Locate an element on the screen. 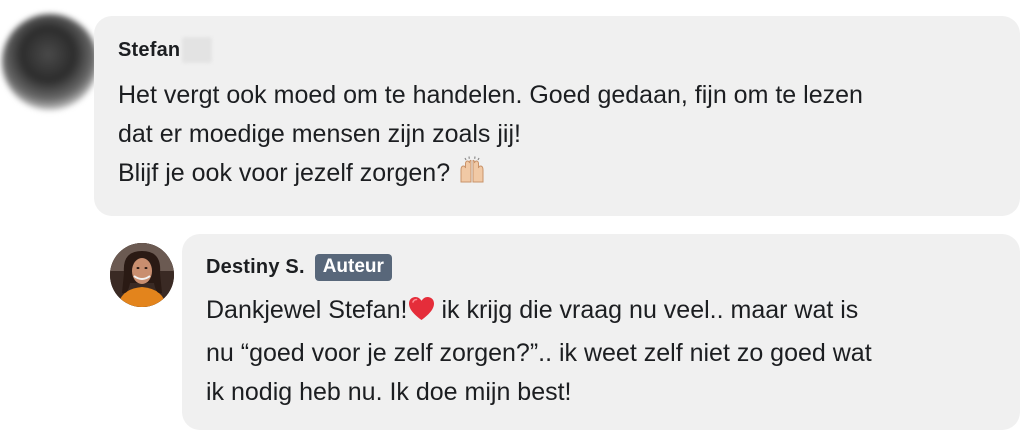  author-name: Stefan is located at coordinates (149, 50).